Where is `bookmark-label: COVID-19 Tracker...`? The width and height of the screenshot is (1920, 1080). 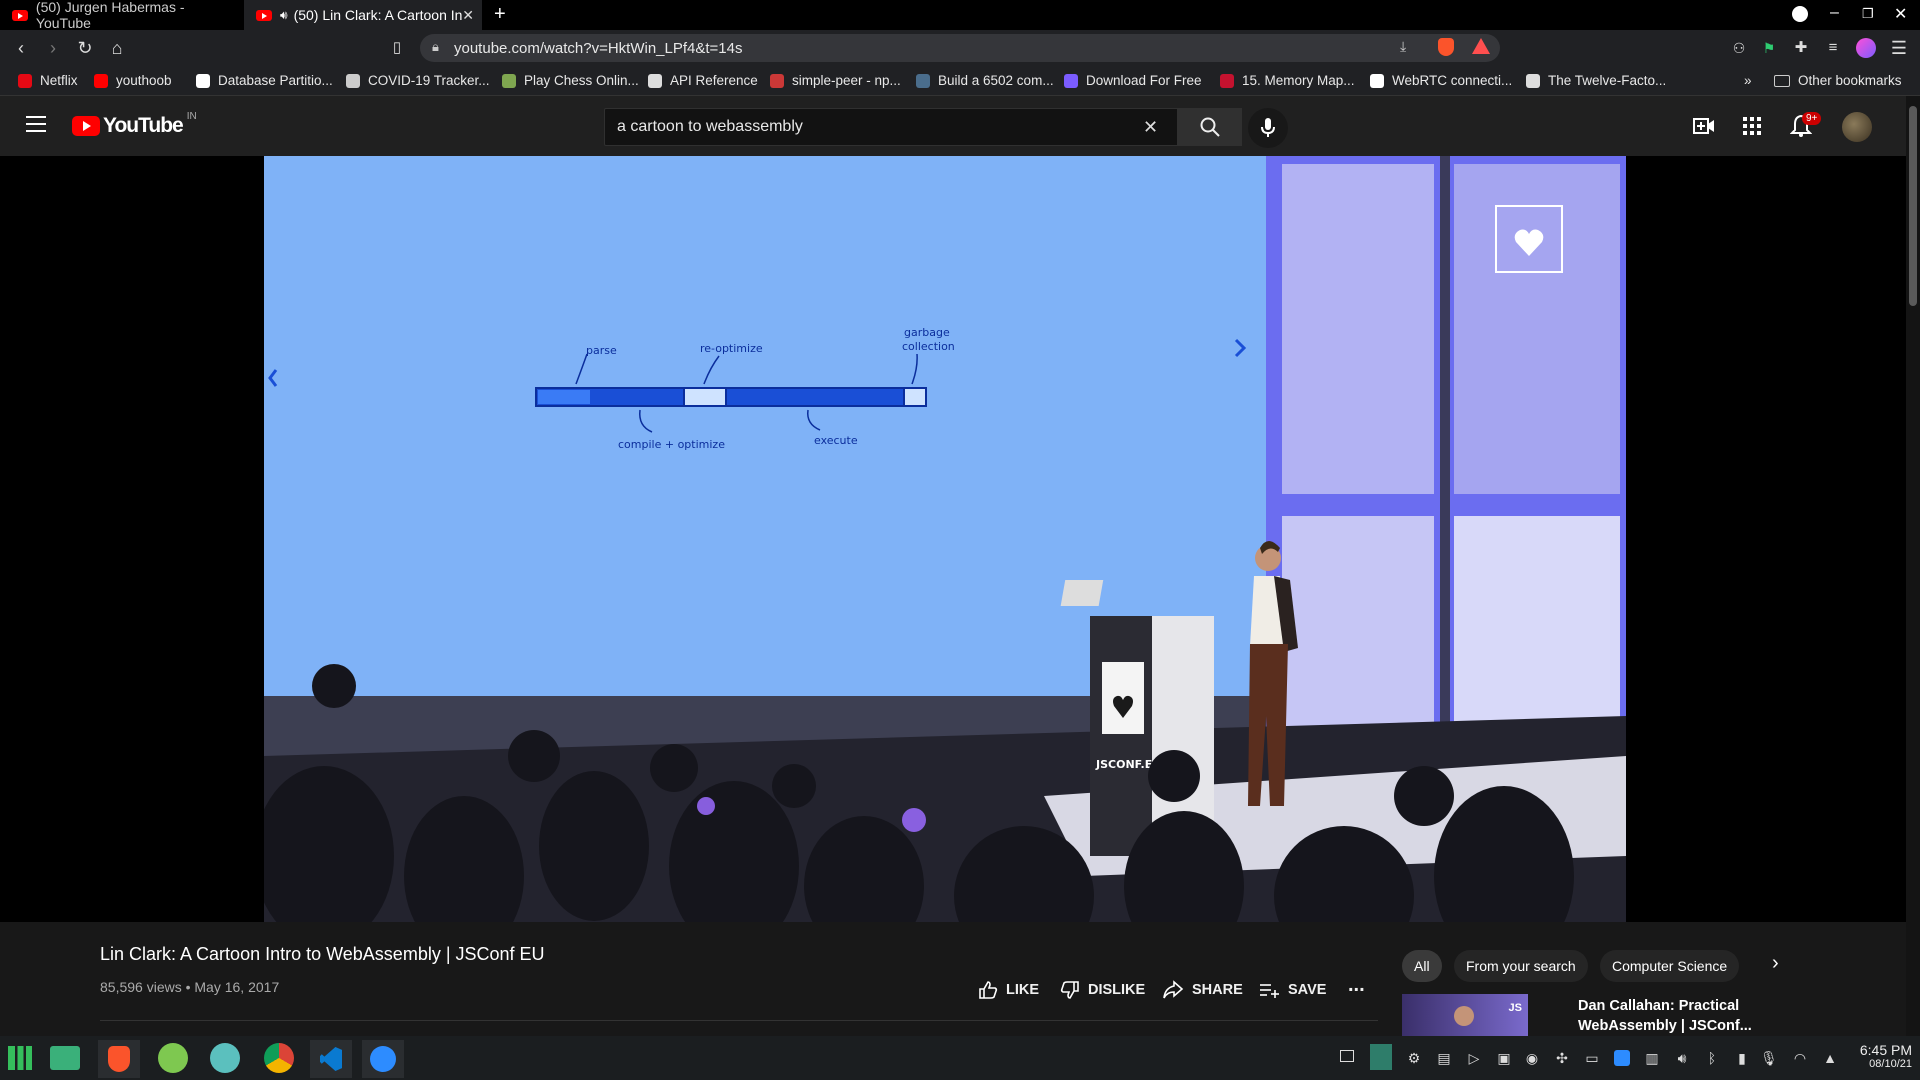
bookmark-label: COVID-19 Tracker... is located at coordinates (429, 80).